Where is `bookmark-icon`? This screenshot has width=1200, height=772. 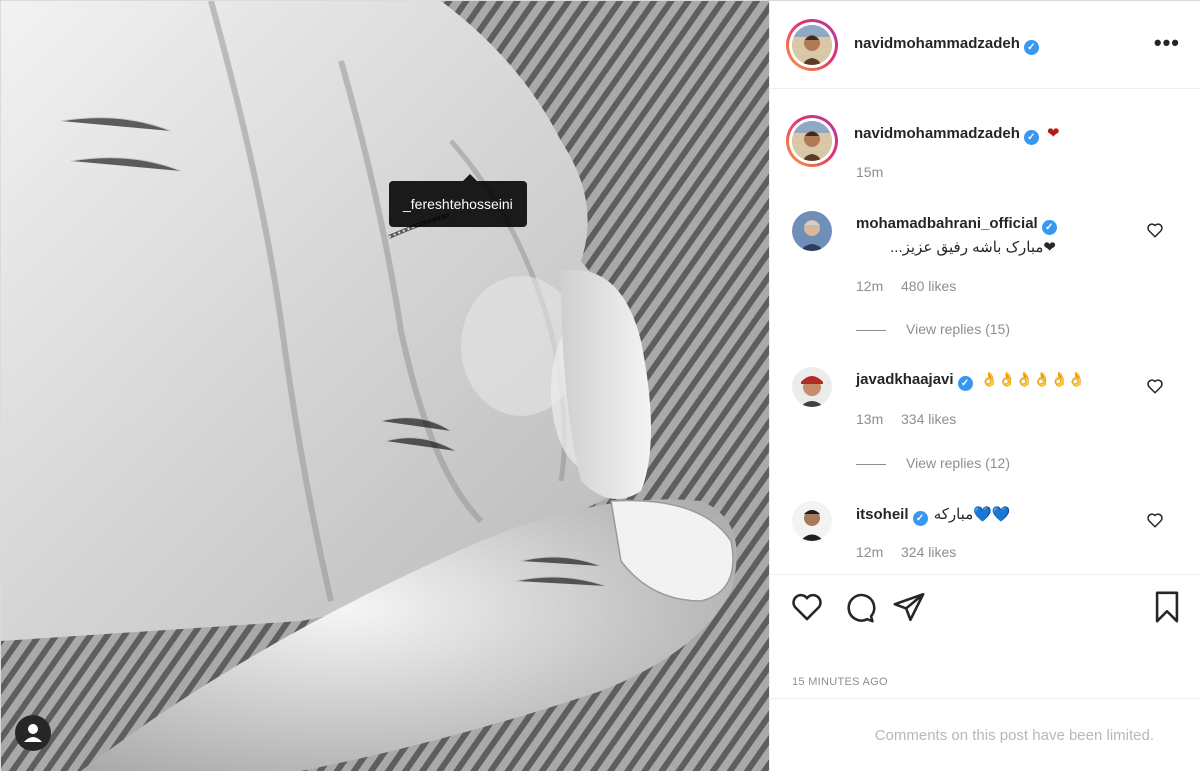
bookmark-icon is located at coordinates (1167, 607).